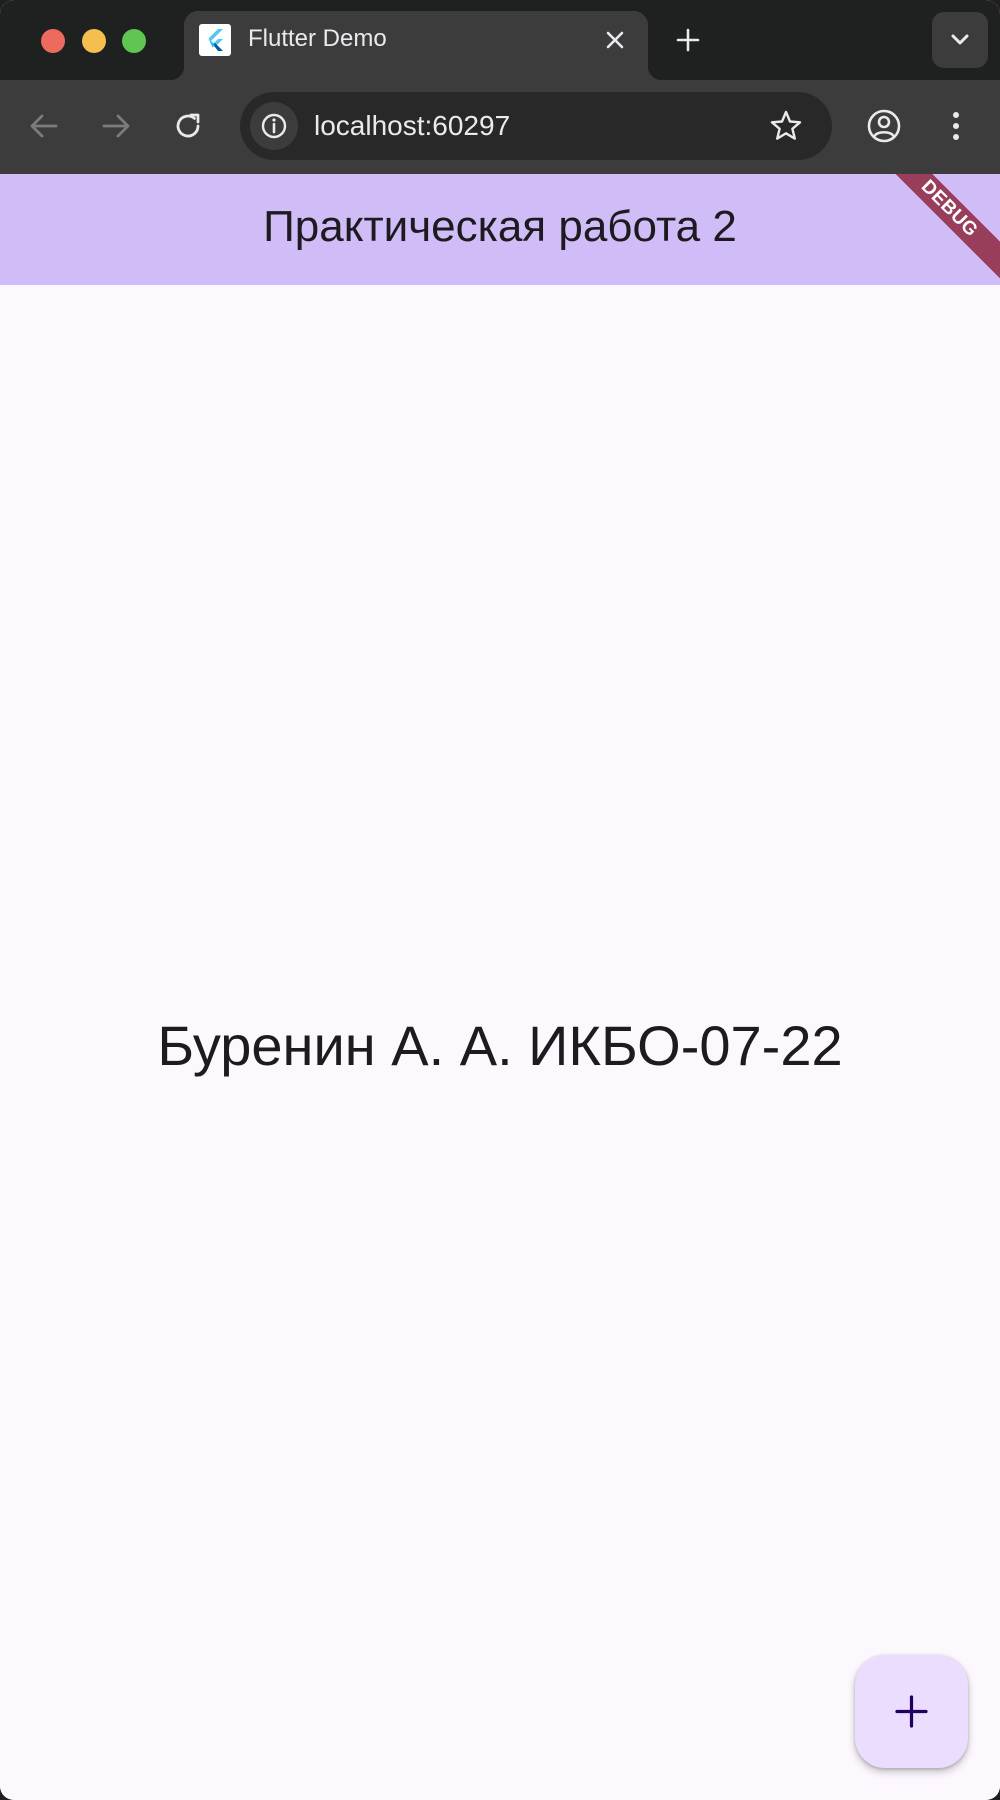 This screenshot has height=1800, width=1000. Describe the element at coordinates (536, 126) in the screenshot. I see `address-bar: localhost:60297` at that location.